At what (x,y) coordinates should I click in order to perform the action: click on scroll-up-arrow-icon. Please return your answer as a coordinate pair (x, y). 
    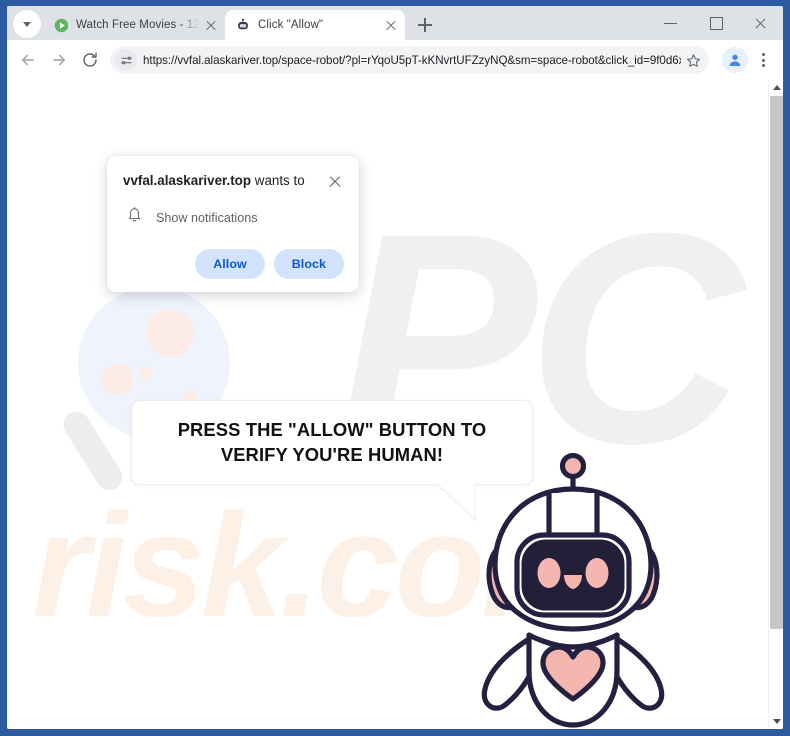
    Looking at the image, I should click on (776, 87).